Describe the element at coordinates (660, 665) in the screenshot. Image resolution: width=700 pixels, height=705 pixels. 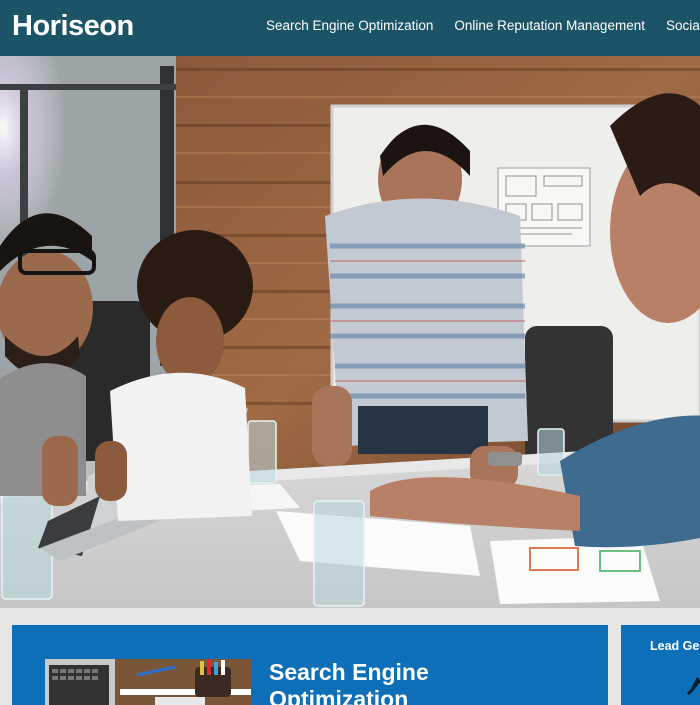
I see `lead-generation-panel: Lead Generation` at that location.